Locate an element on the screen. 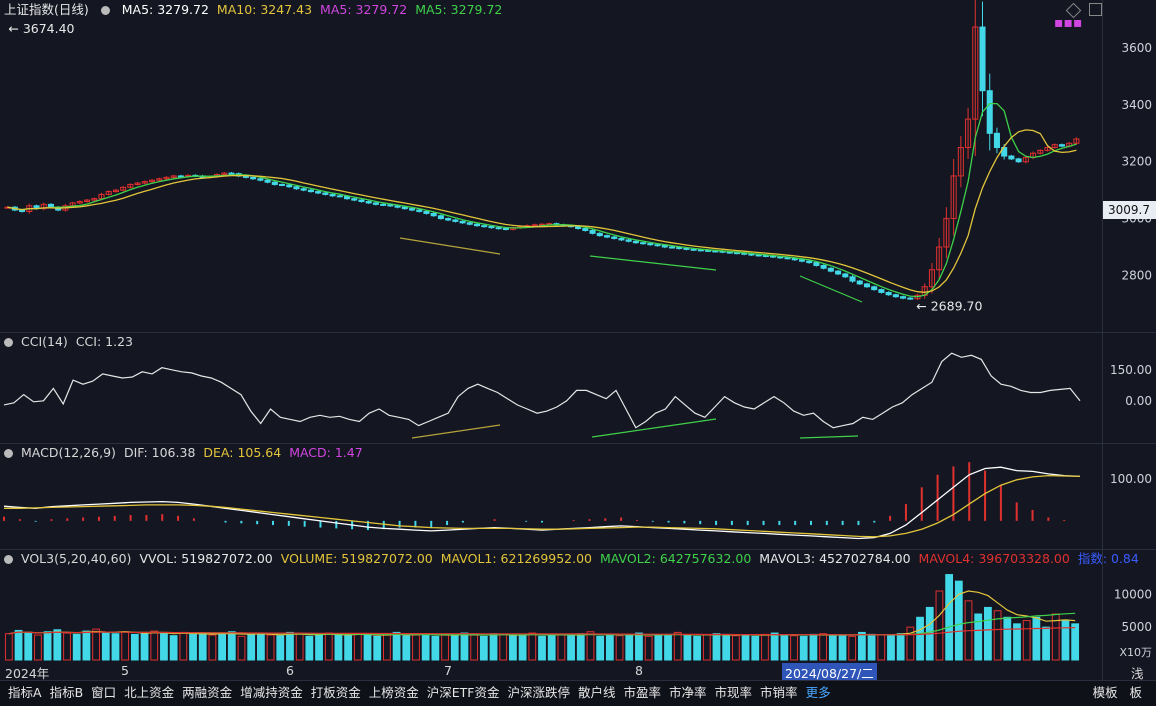 This screenshot has height=706, width=1156. tab-7: 上榜资金 is located at coordinates (394, 693).